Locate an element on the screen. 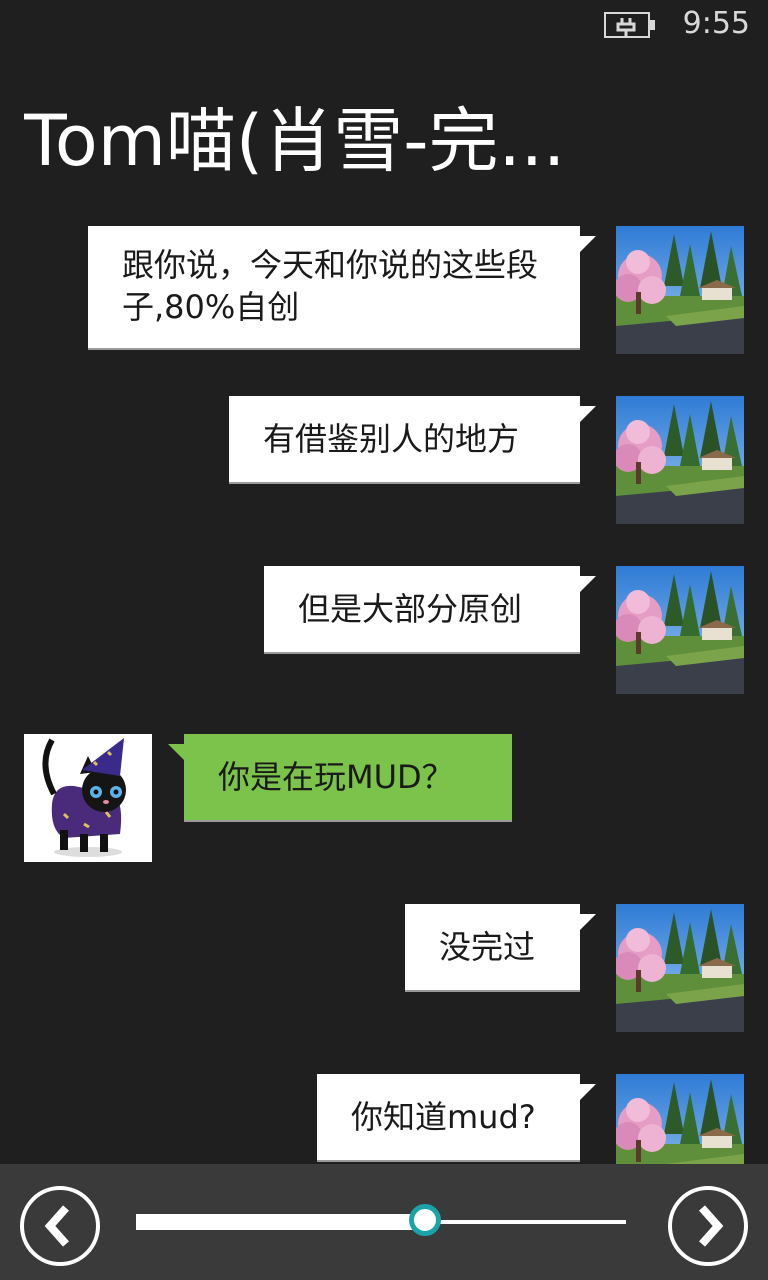 The height and width of the screenshot is (1280, 768). message-bubble: 跟你说，今天和你说的这些段子,80%自创 is located at coordinates (334, 287).